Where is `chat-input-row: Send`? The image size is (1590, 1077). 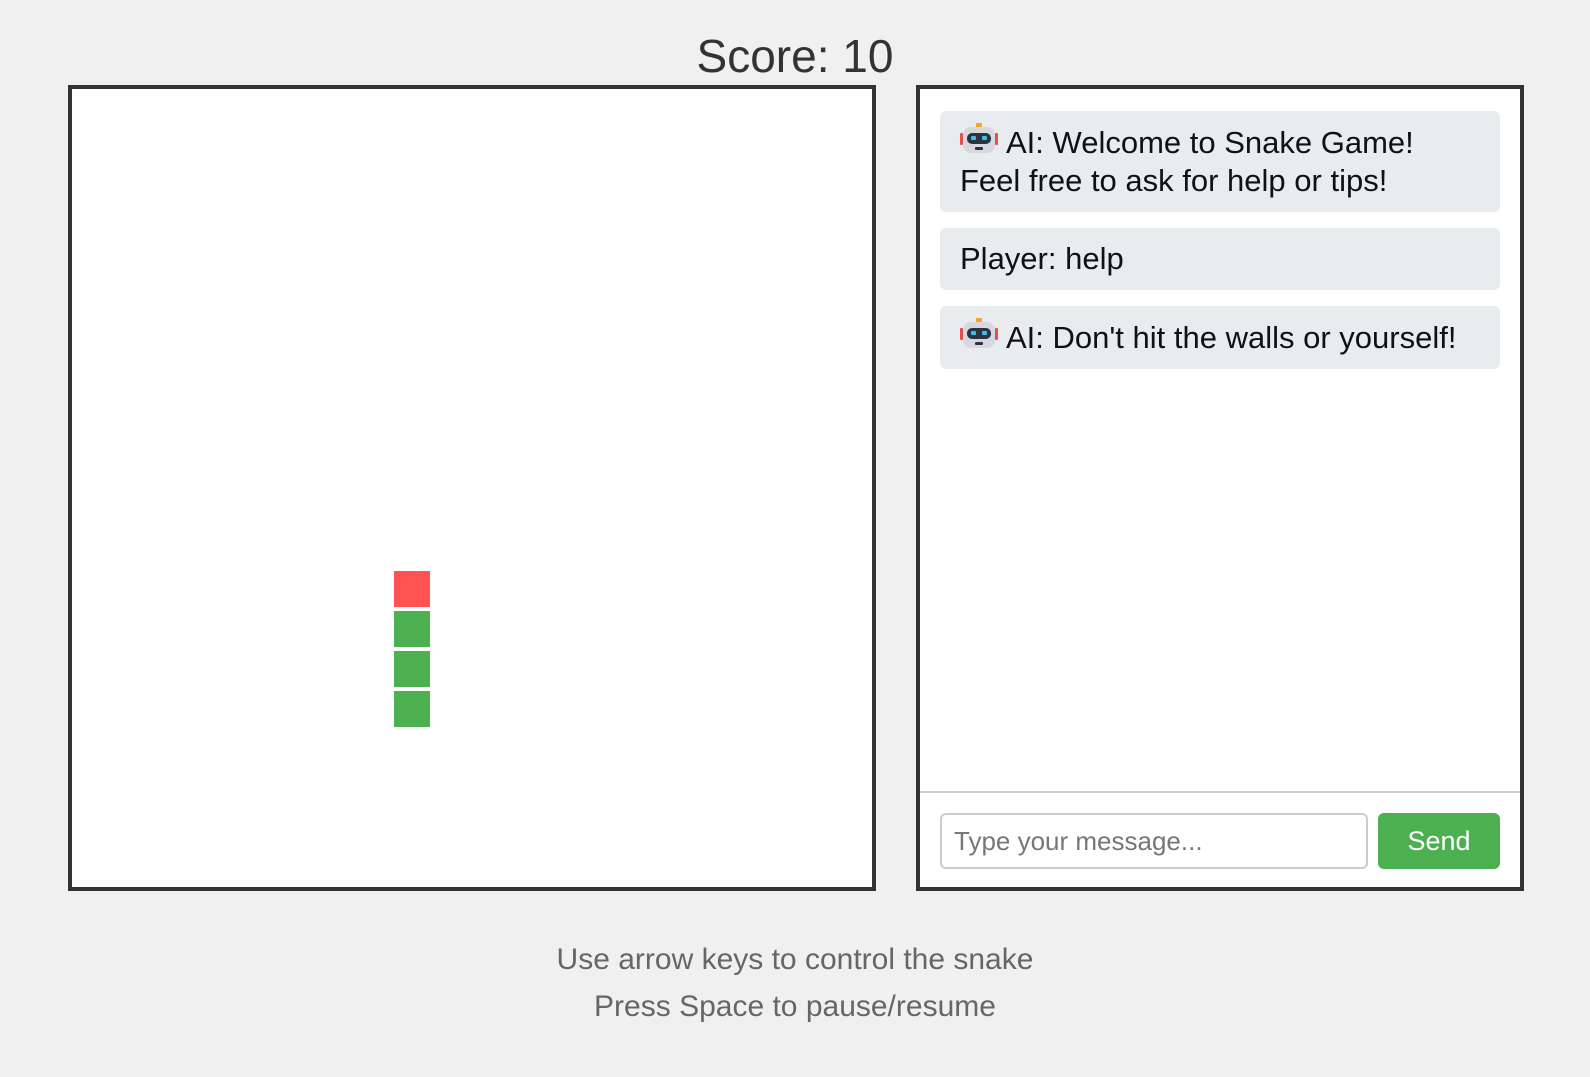
chat-input-row: Send is located at coordinates (1220, 839).